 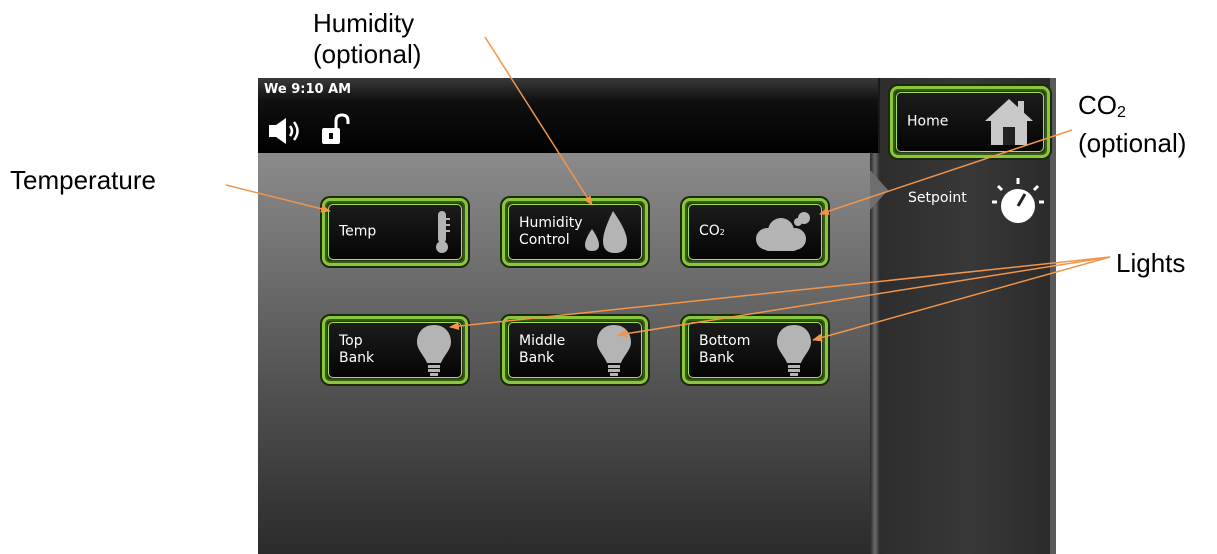 I want to click on humidity-control-button-label: Humidity Control, so click(x=551, y=231).